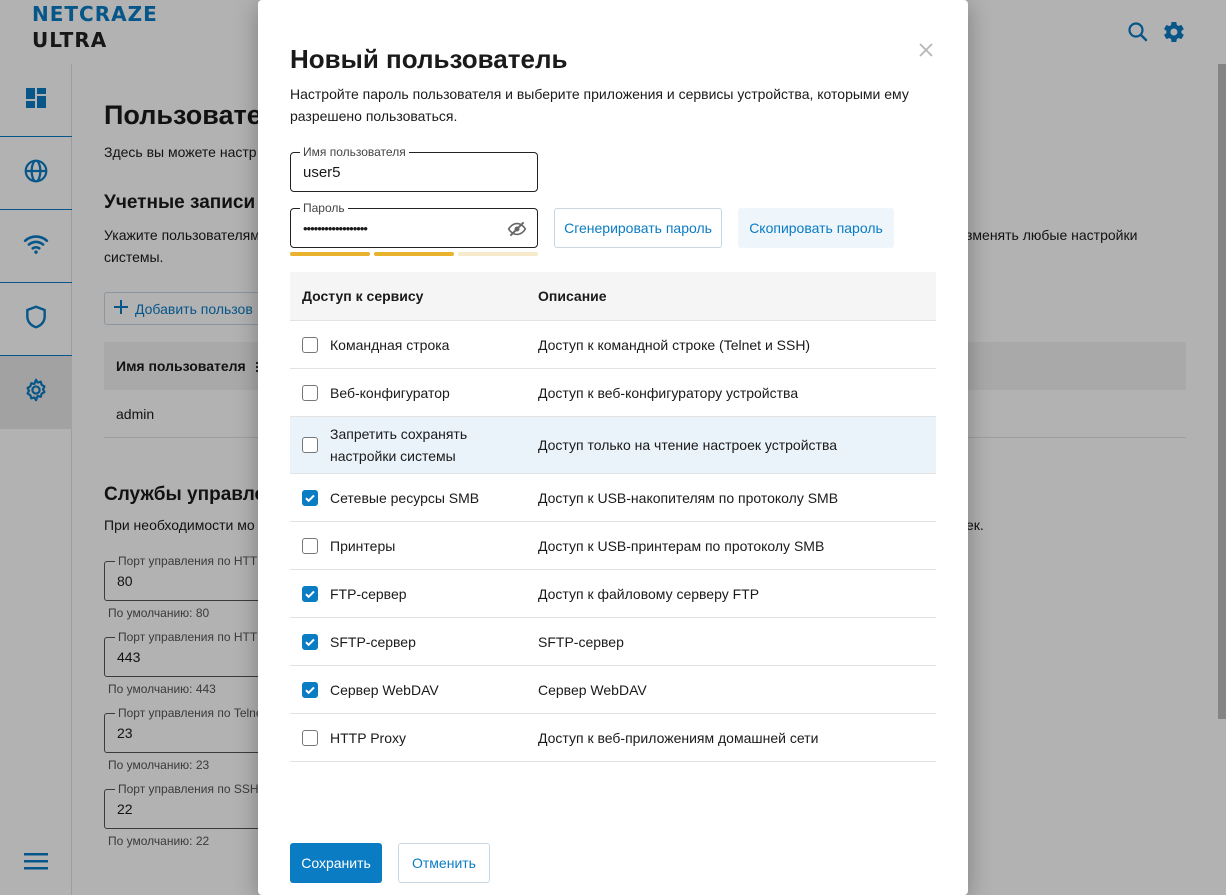 Image resolution: width=1226 pixels, height=895 pixels. Describe the element at coordinates (363, 296) in the screenshot. I see `column-service: Доступ к сервису` at that location.